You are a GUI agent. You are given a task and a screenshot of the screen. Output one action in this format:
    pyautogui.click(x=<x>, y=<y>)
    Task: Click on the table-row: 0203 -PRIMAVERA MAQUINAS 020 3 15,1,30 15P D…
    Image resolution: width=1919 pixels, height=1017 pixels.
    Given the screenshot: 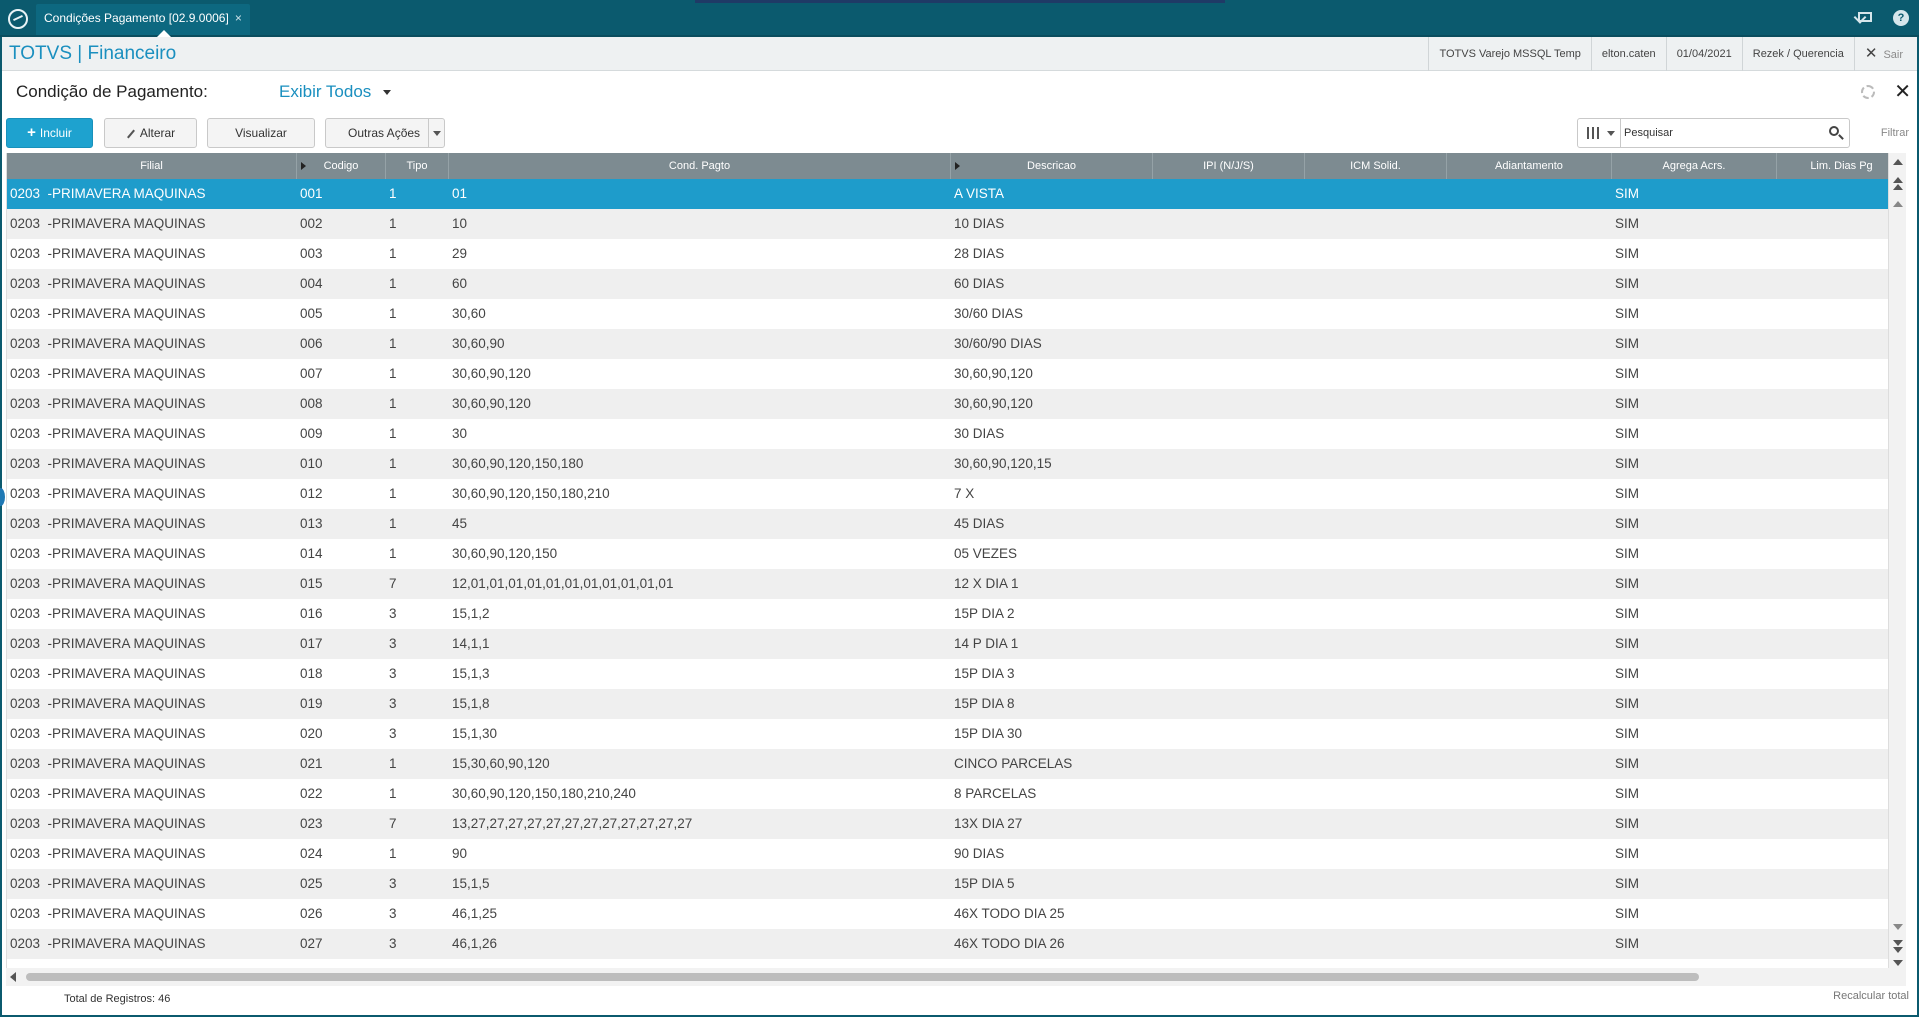 What is the action you would take?
    pyautogui.click(x=947, y=734)
    